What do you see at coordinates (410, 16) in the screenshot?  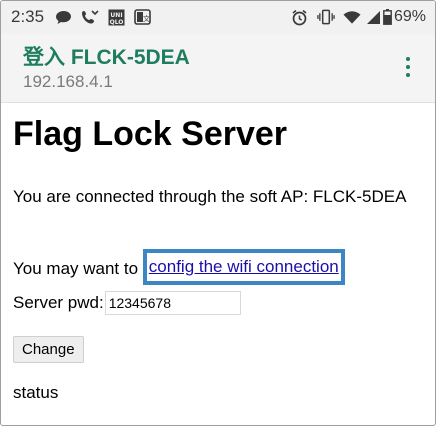 I see `battery-percent: 69%` at bounding box center [410, 16].